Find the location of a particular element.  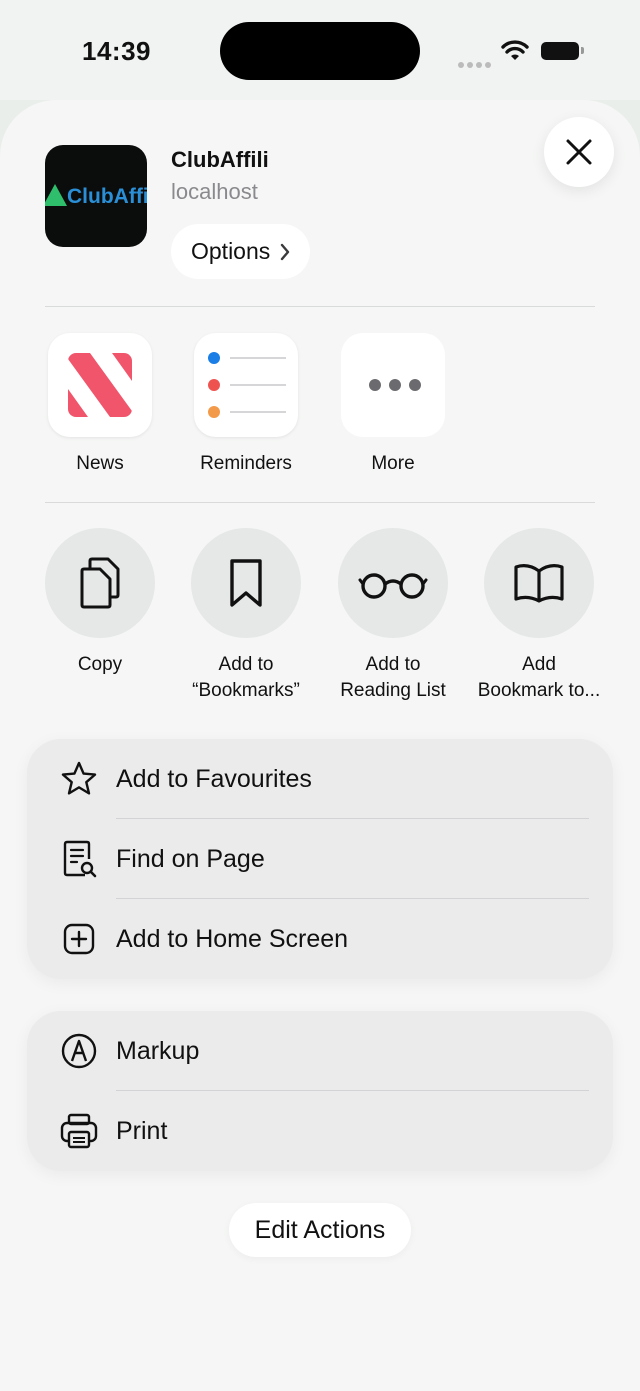

dynamic-island is located at coordinates (320, 51).